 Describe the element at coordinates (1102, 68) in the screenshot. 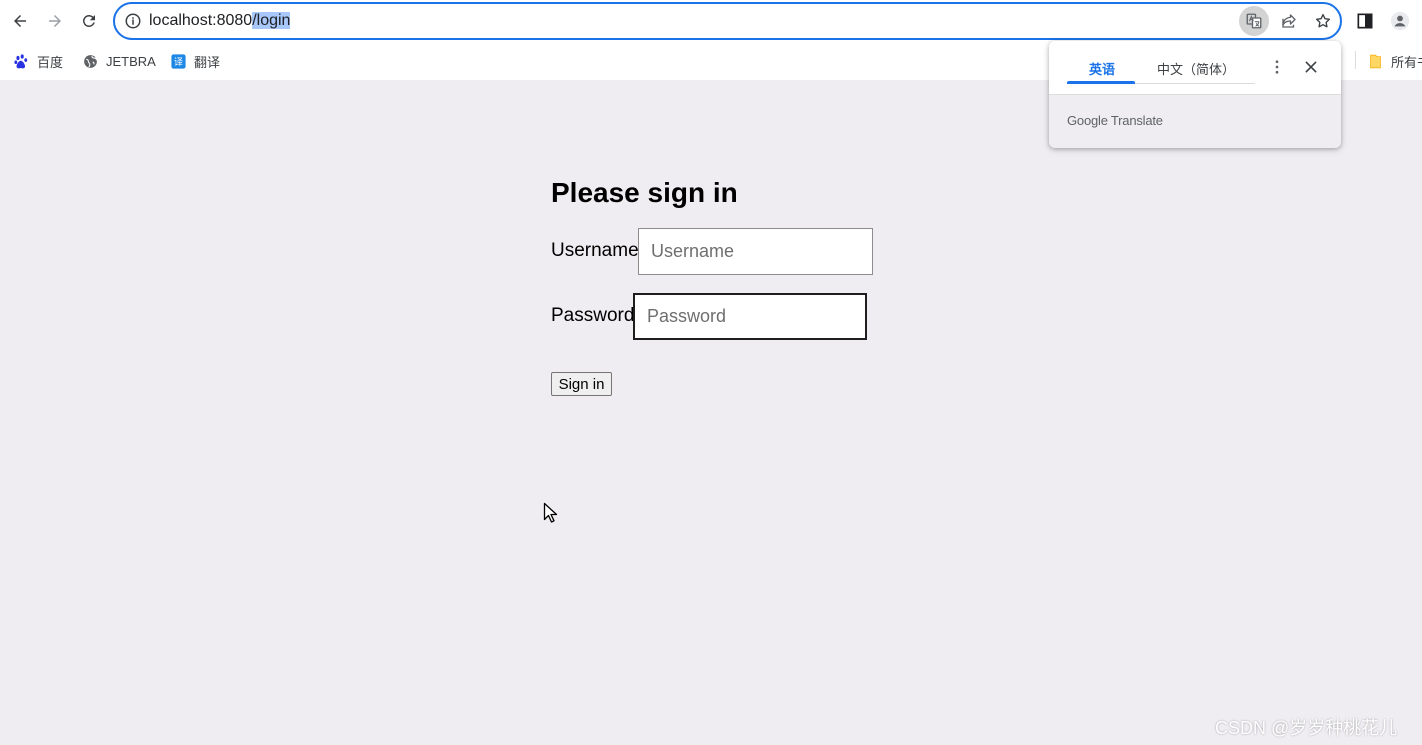

I see `tab-source-language: 英语` at that location.